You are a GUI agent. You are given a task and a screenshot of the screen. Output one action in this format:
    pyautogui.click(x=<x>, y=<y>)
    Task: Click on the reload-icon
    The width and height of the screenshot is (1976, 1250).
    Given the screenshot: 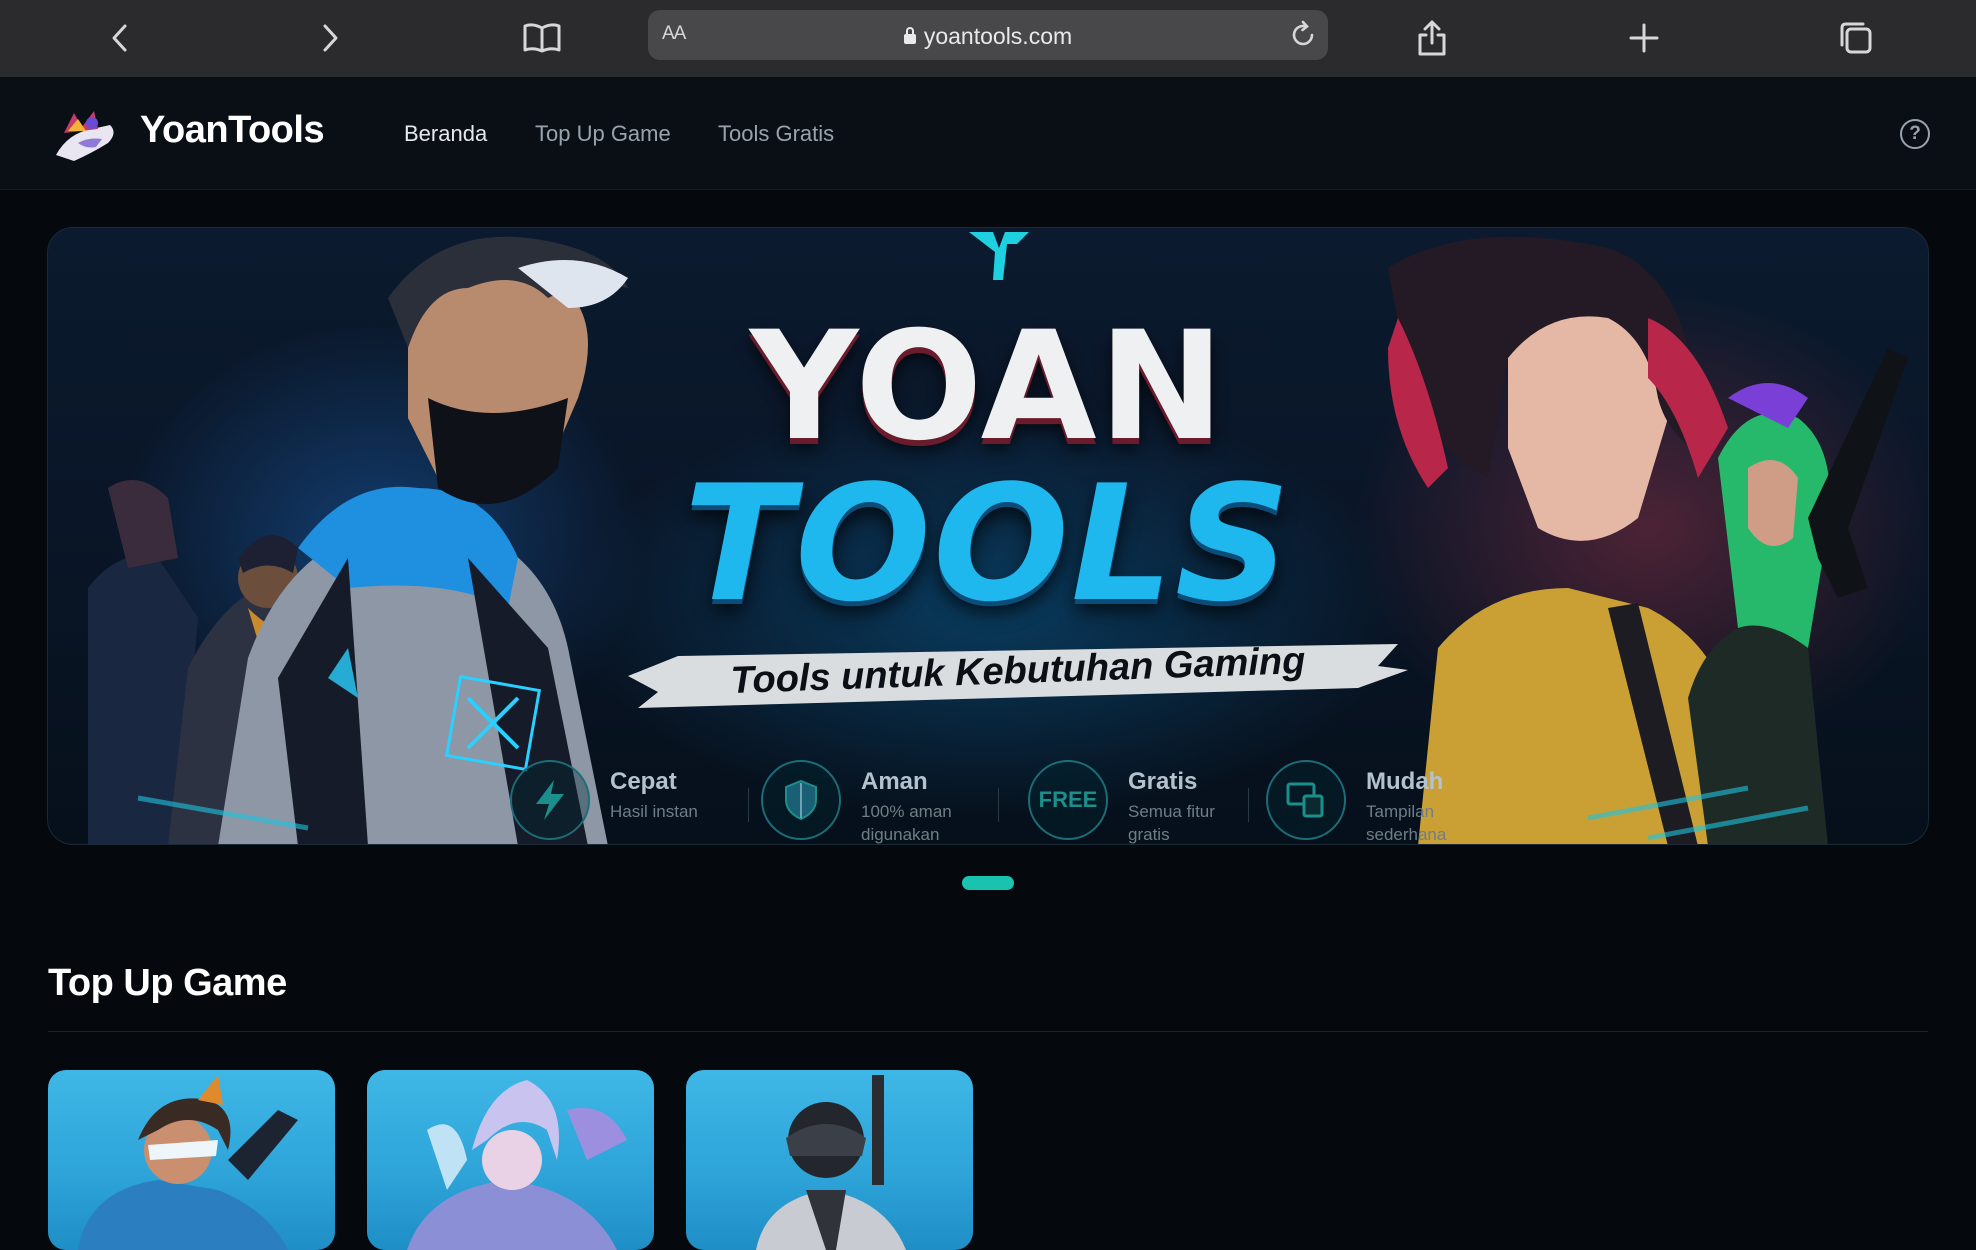 What is the action you would take?
    pyautogui.click(x=1303, y=35)
    